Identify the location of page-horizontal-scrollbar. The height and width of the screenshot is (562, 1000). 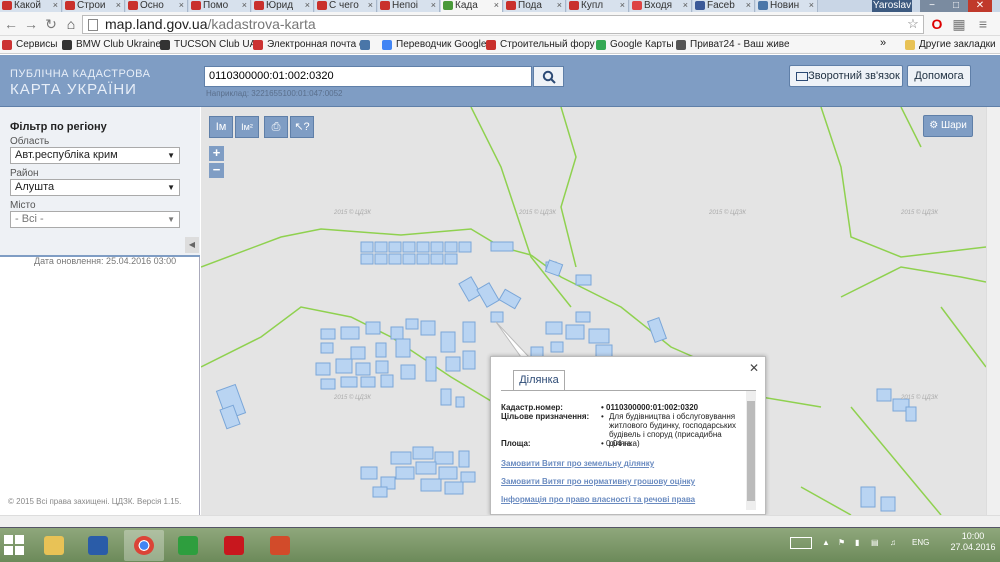
(500, 521).